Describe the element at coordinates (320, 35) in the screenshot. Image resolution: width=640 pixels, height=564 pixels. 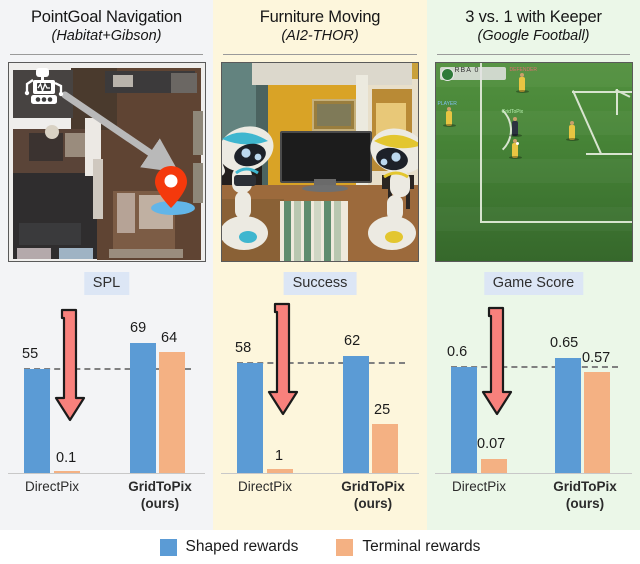
I see `panel-subtitle-1: (AI2-THOR)` at that location.